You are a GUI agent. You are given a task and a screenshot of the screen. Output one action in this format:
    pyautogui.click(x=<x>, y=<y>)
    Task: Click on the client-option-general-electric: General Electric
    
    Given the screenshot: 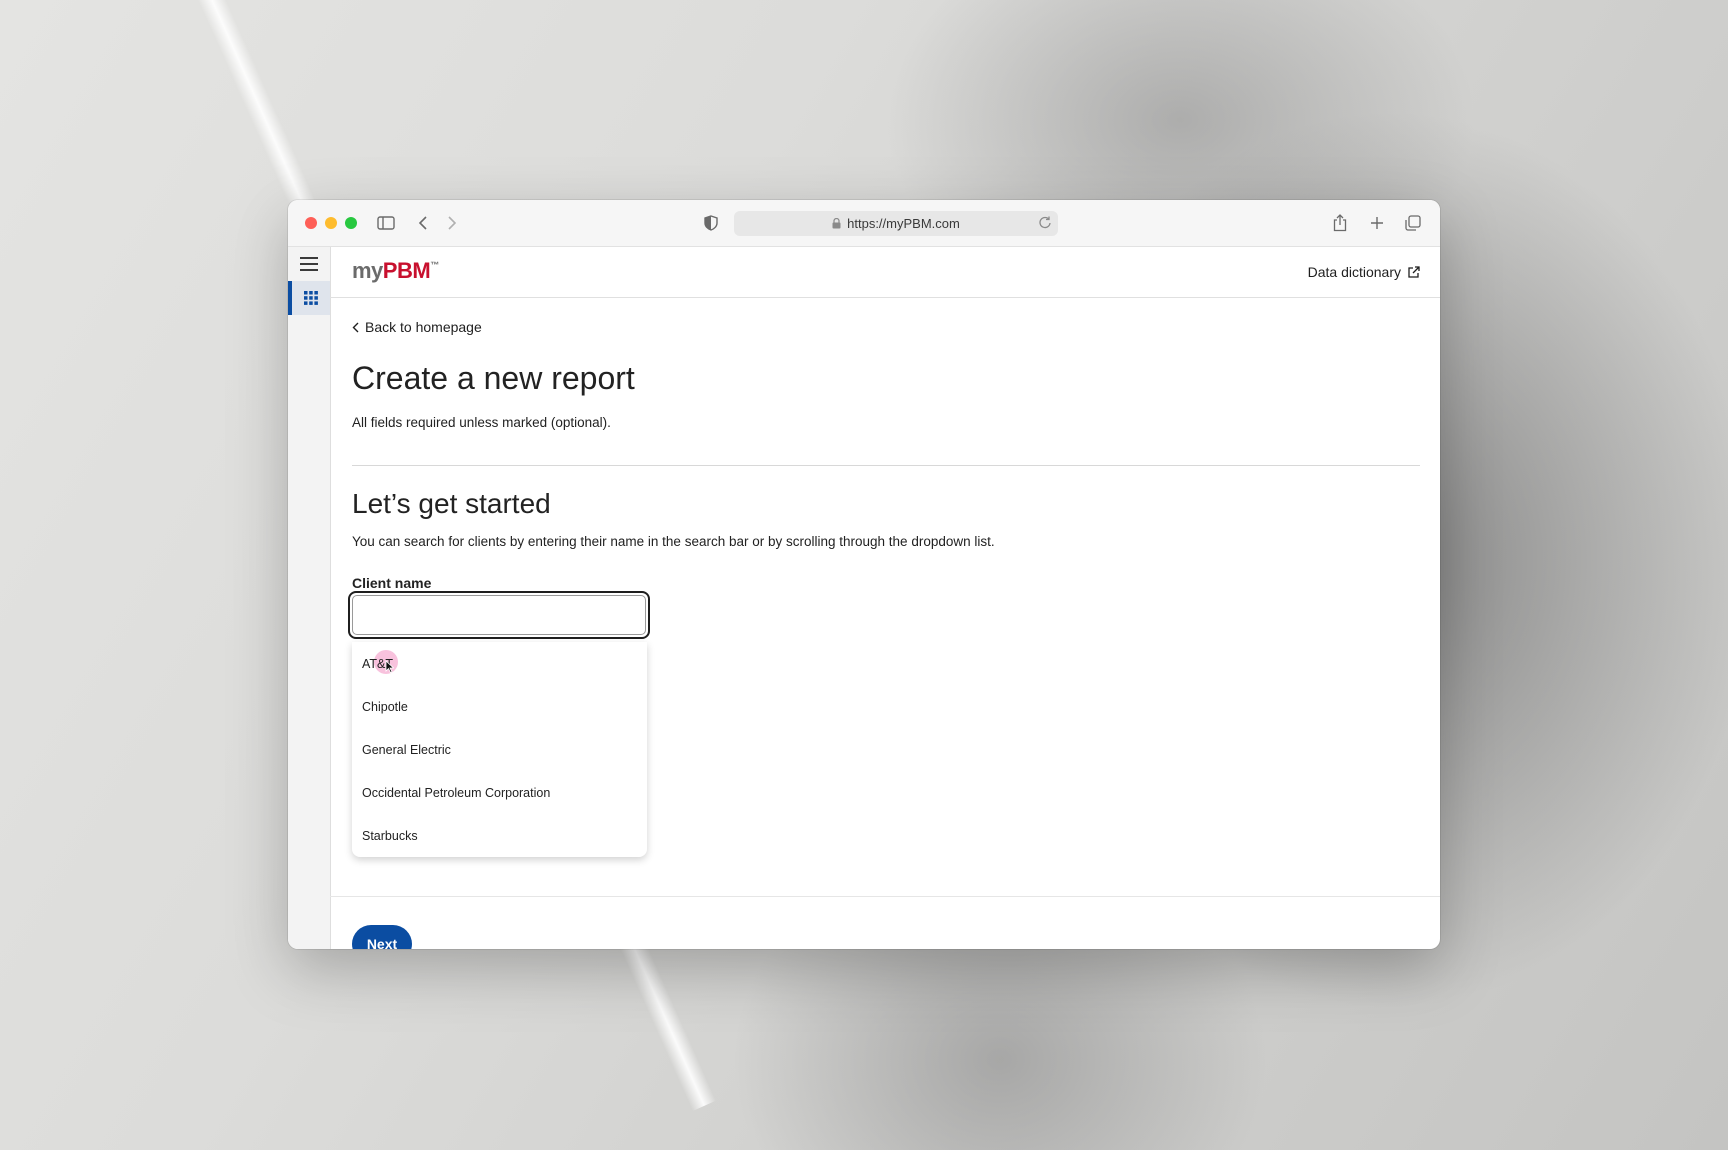 What is the action you would take?
    pyautogui.click(x=499, y=749)
    